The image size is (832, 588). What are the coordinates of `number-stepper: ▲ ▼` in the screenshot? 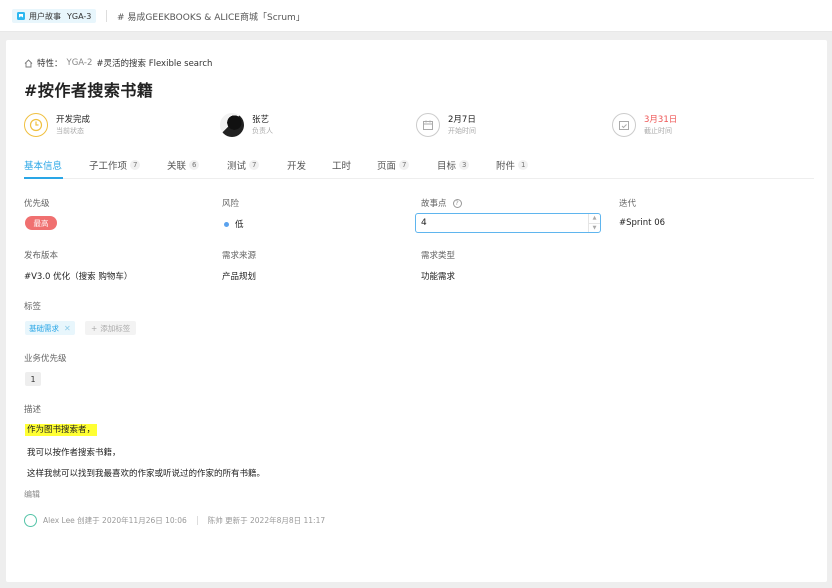 It's located at (594, 223).